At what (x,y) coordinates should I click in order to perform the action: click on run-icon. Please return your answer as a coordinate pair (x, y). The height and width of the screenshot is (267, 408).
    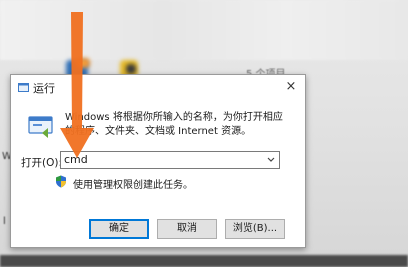
    Looking at the image, I should click on (23, 87).